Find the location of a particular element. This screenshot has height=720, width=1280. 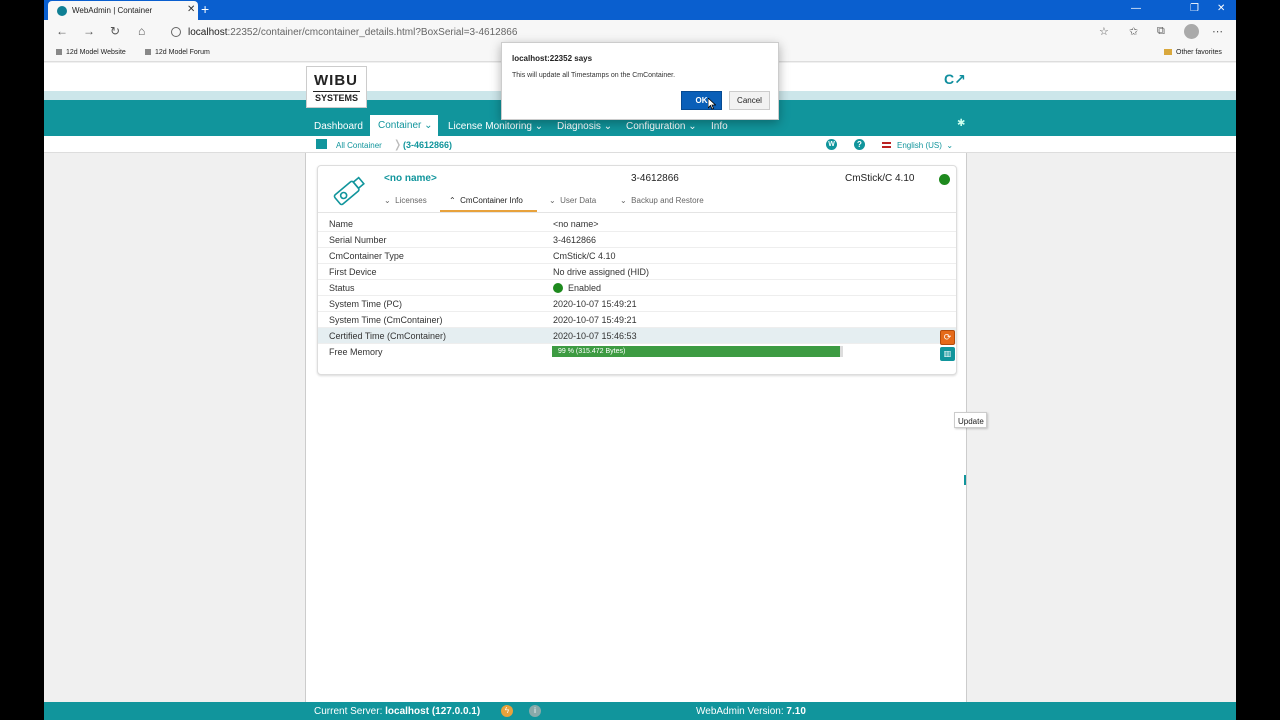

server-value: localhost (127.0.0.1) is located at coordinates (433, 711).